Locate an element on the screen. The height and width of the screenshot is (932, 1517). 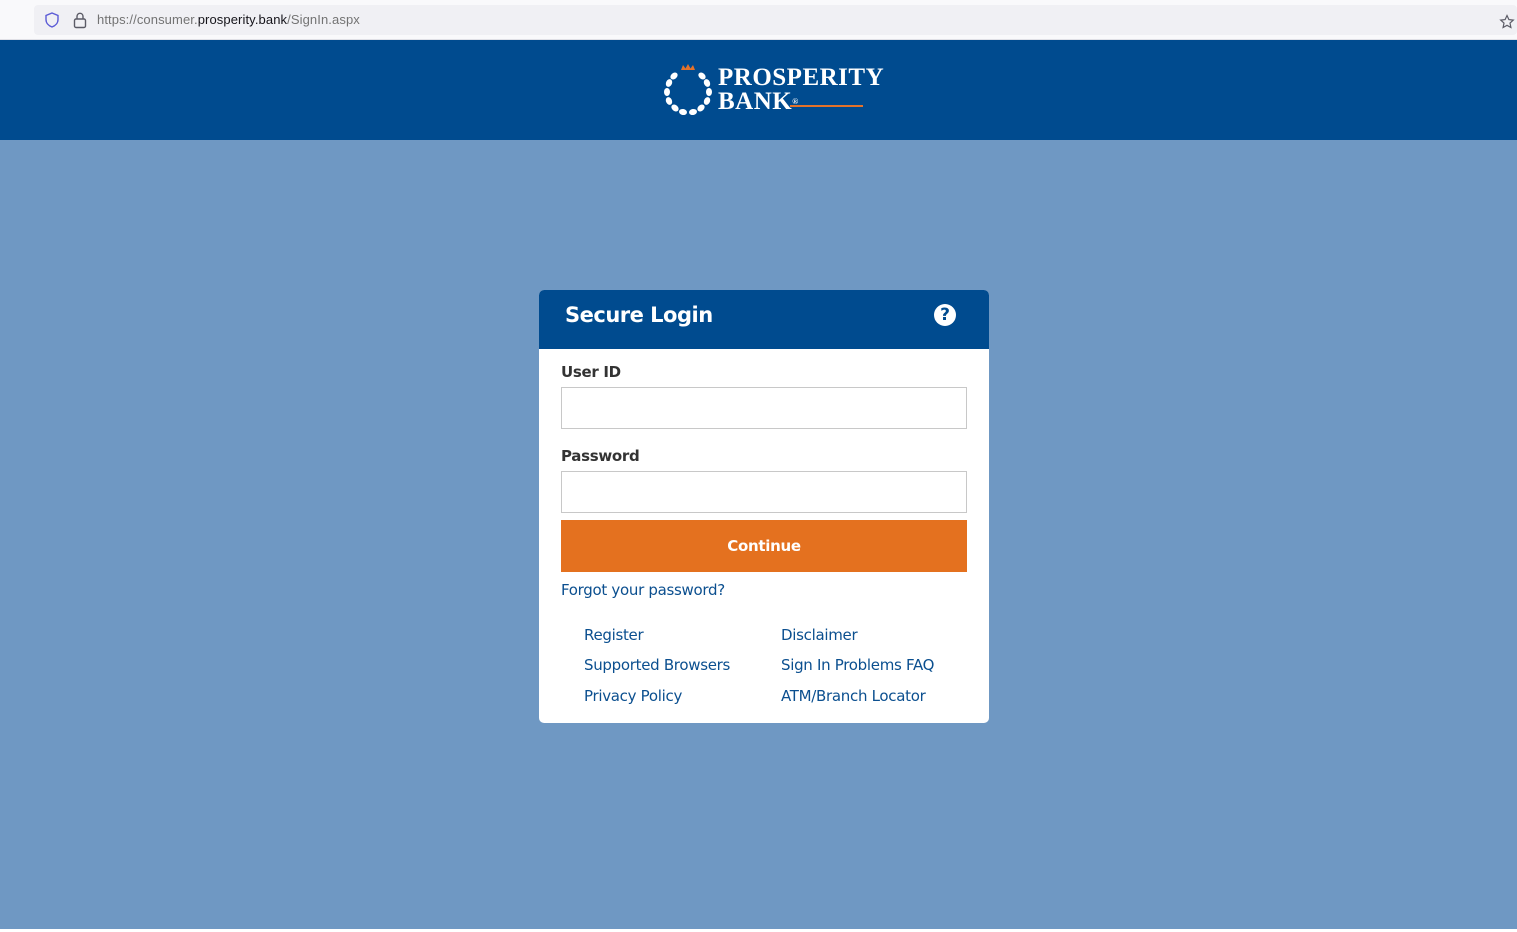
privacy-policy-link: Privacy Policy is located at coordinates (633, 696).